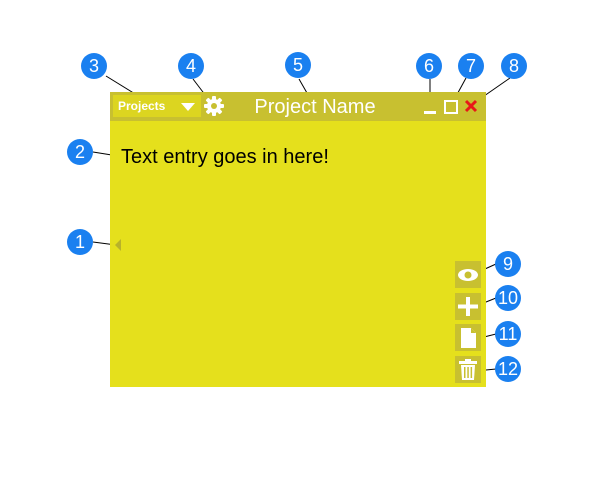 The height and width of the screenshot is (480, 600). I want to click on gear-icon, so click(214, 106).